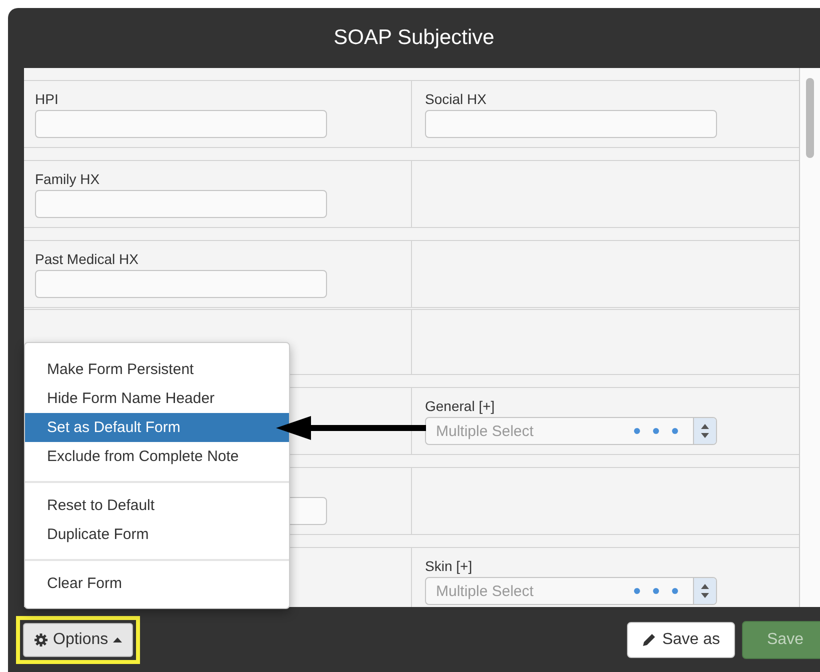 The height and width of the screenshot is (672, 820). Describe the element at coordinates (157, 505) in the screenshot. I see `menu-item: Reset to Default` at that location.